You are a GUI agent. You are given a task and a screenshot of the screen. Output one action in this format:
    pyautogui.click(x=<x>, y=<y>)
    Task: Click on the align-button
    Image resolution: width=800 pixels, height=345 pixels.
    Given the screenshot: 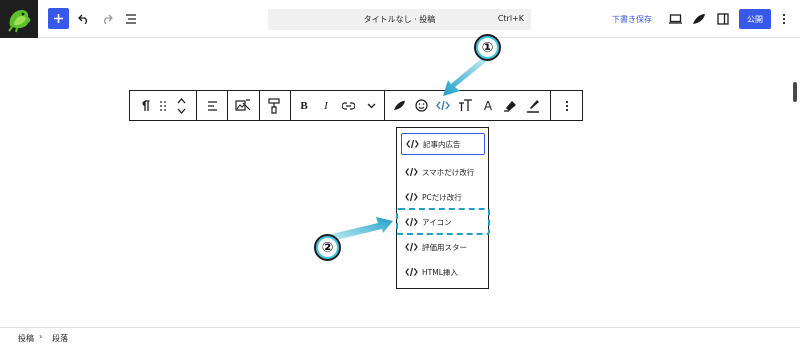 What is the action you would take?
    pyautogui.click(x=212, y=105)
    